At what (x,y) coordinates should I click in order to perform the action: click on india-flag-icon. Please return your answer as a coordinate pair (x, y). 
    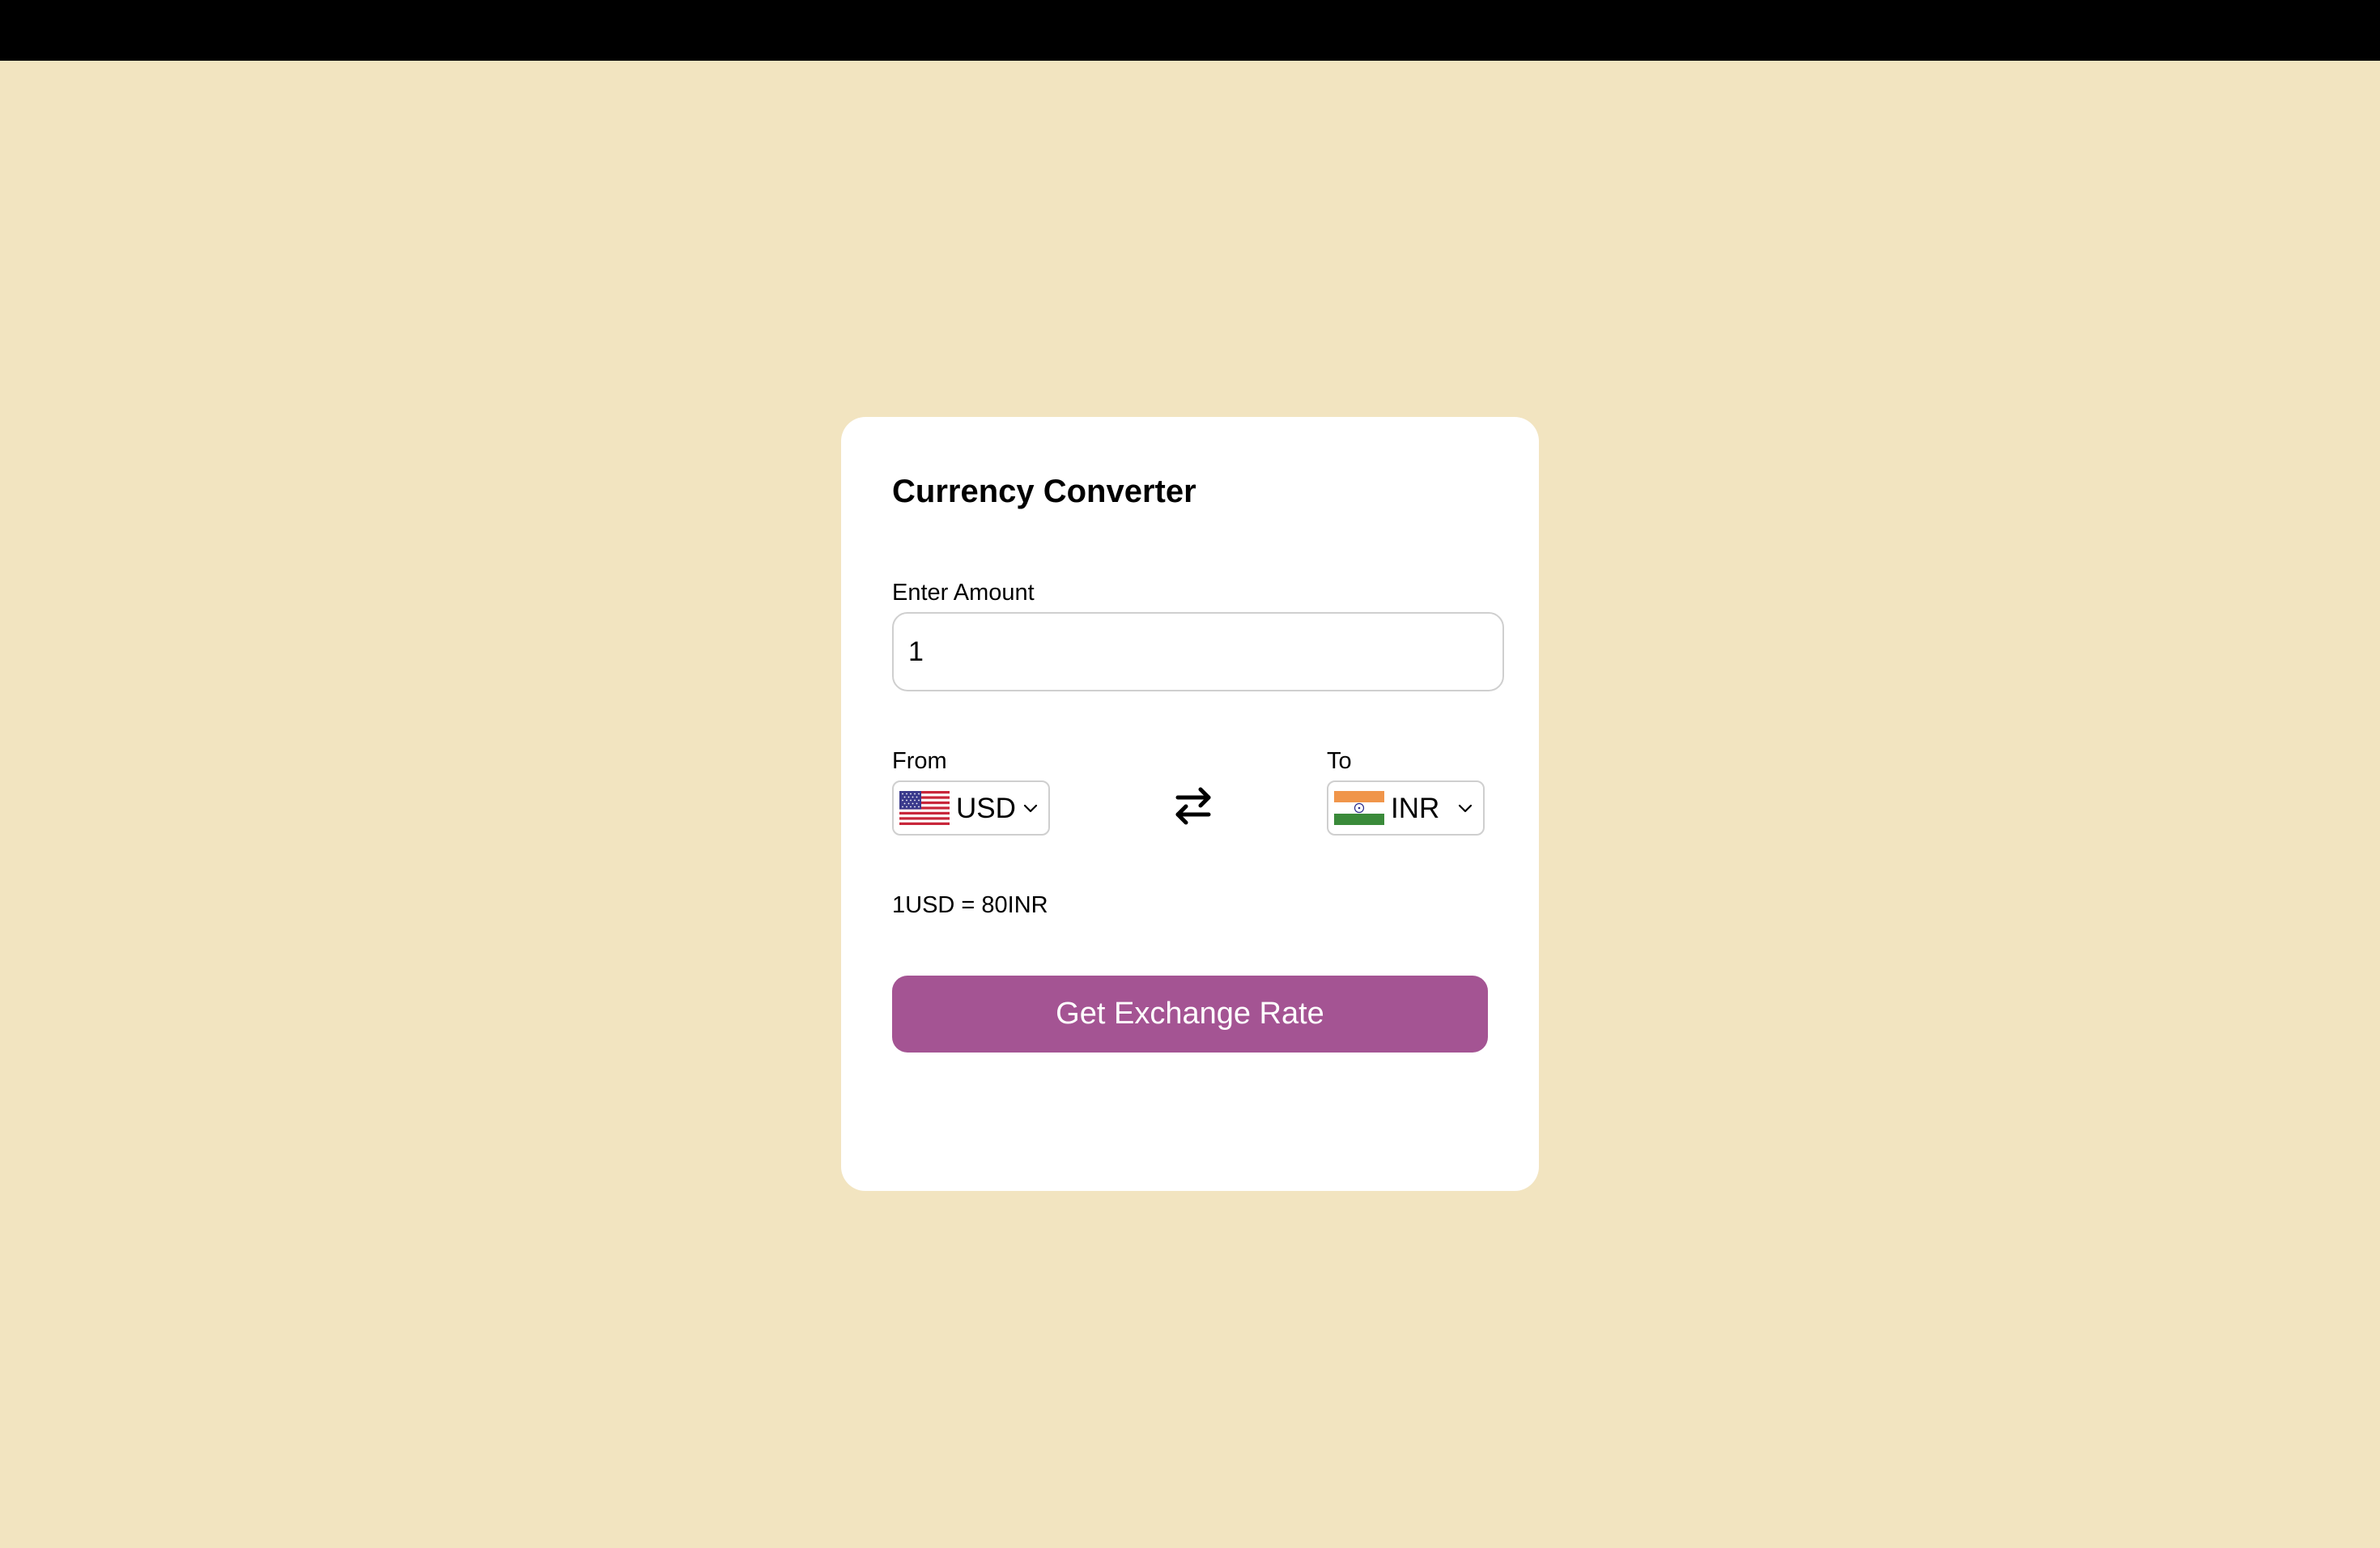
    Looking at the image, I should click on (1359, 808).